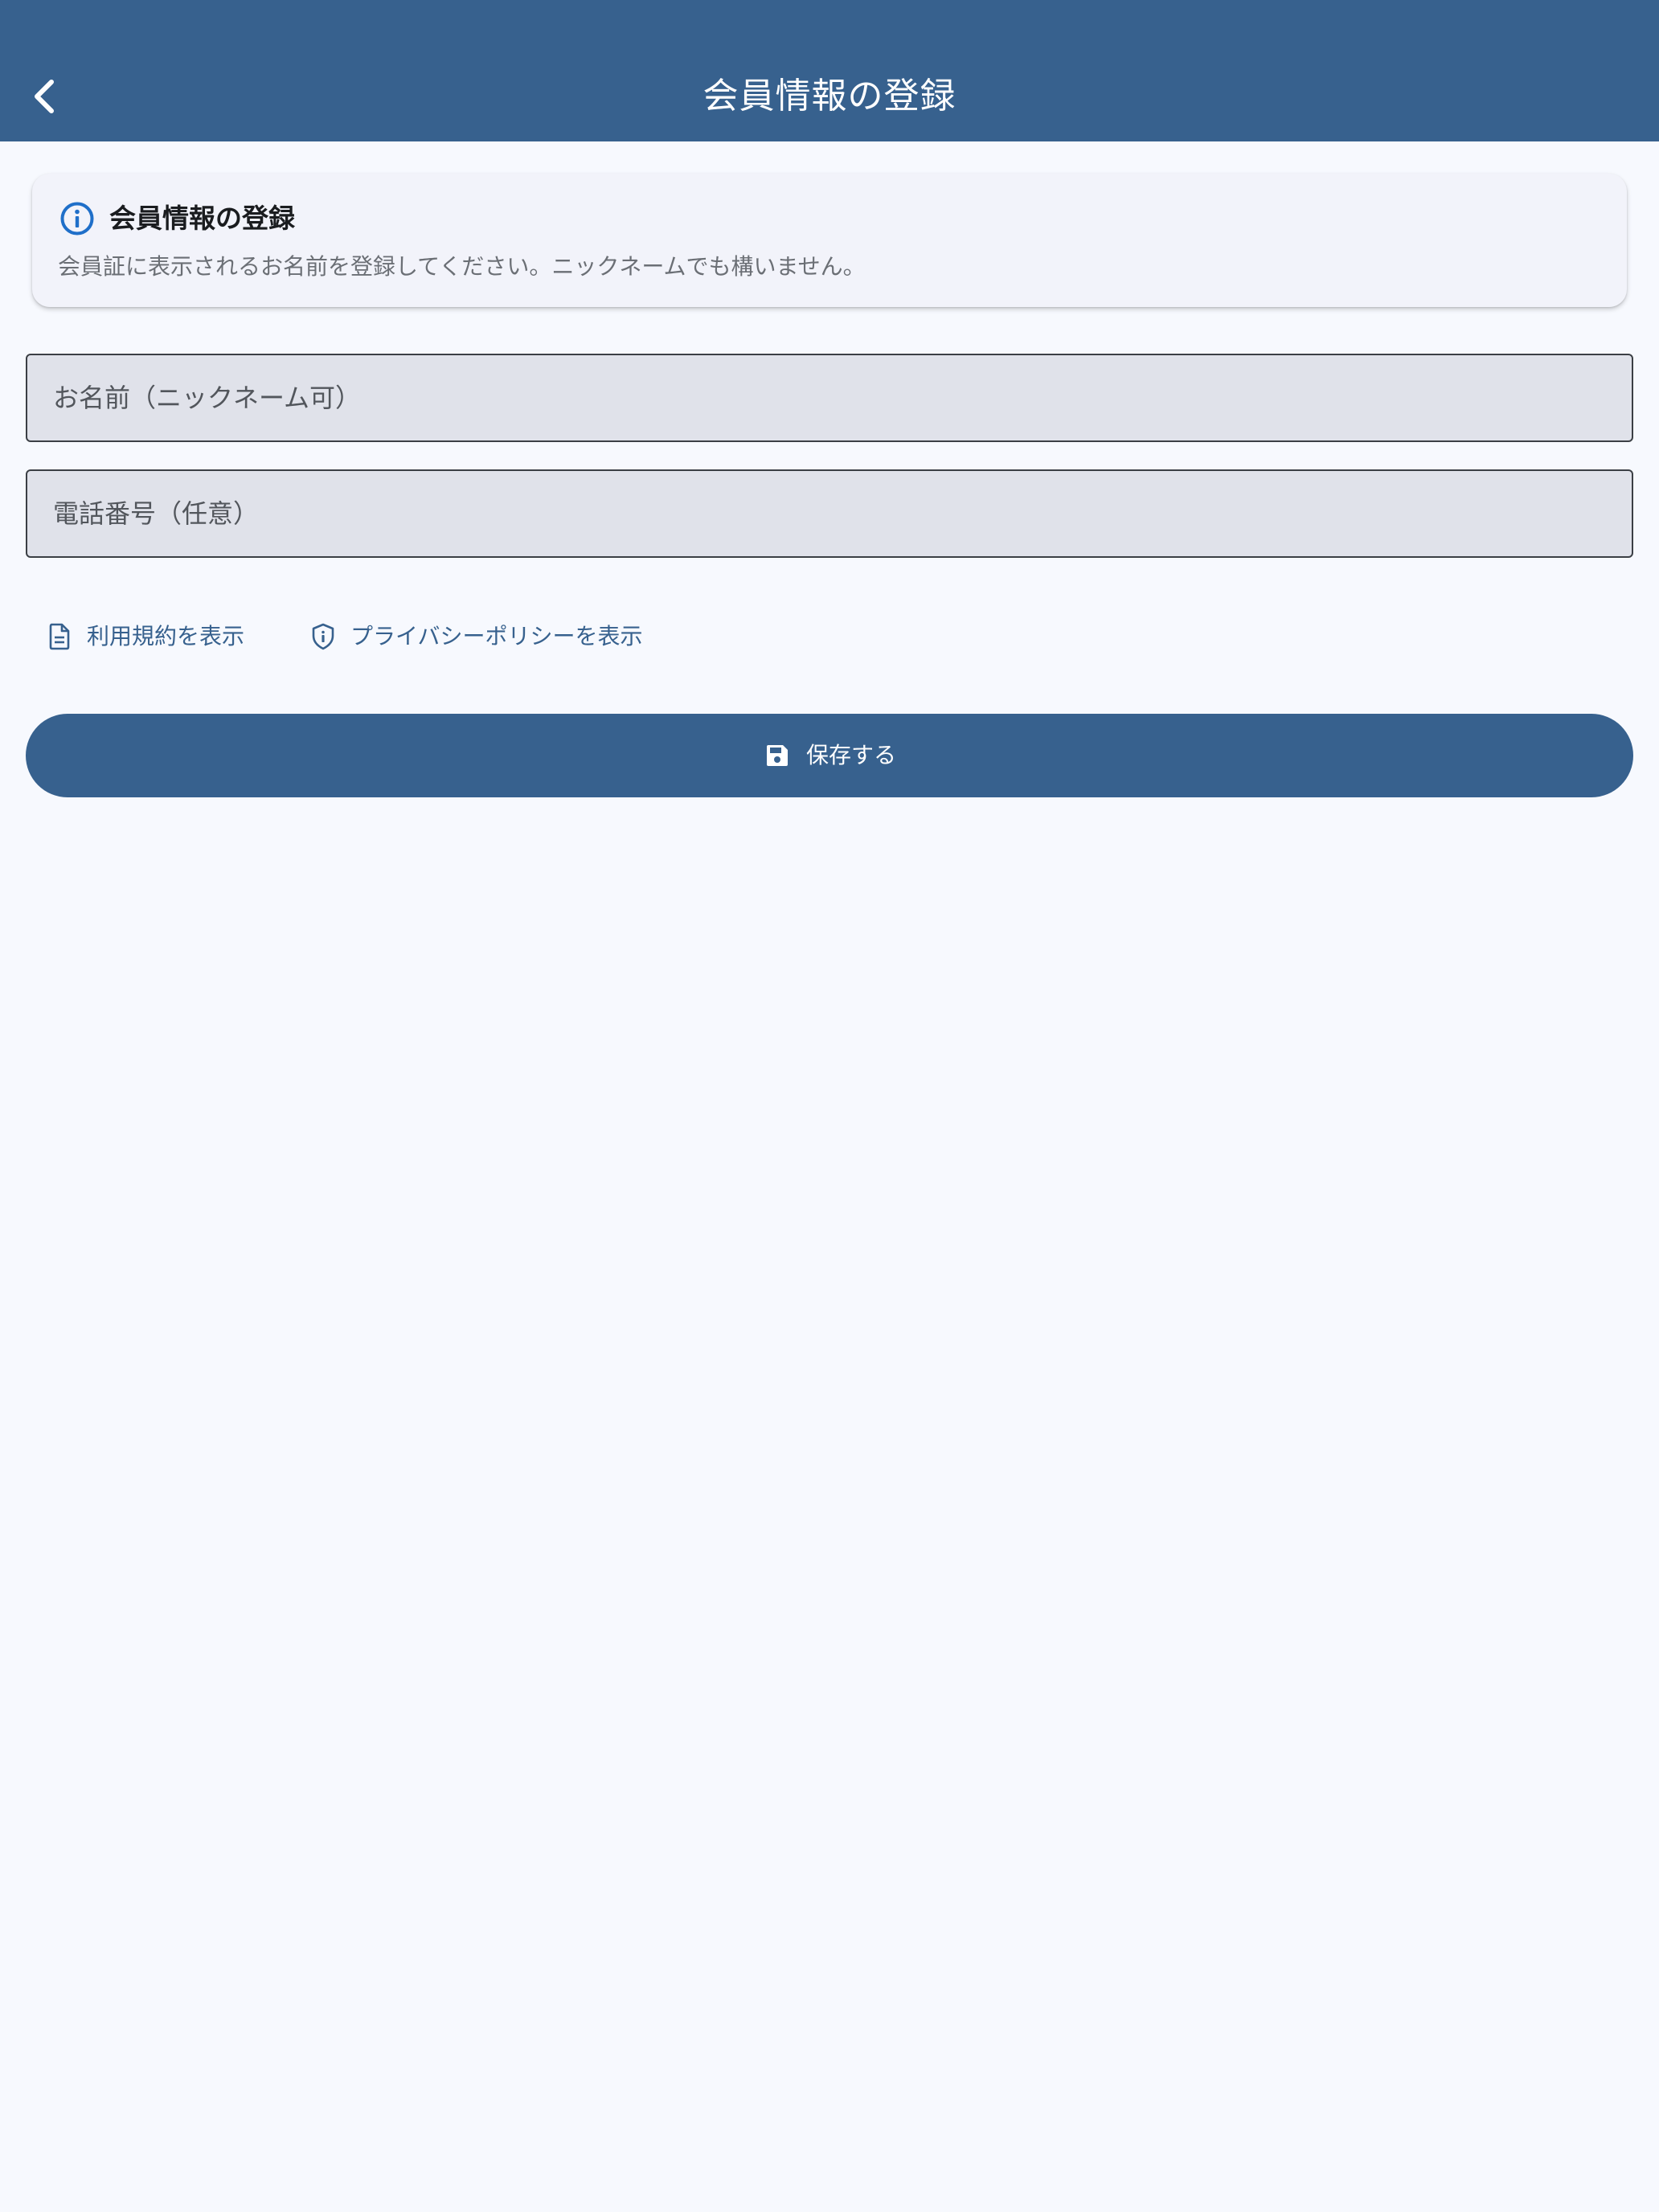  I want to click on phone-input-placeholder: 電話番号（任意）, so click(156, 513).